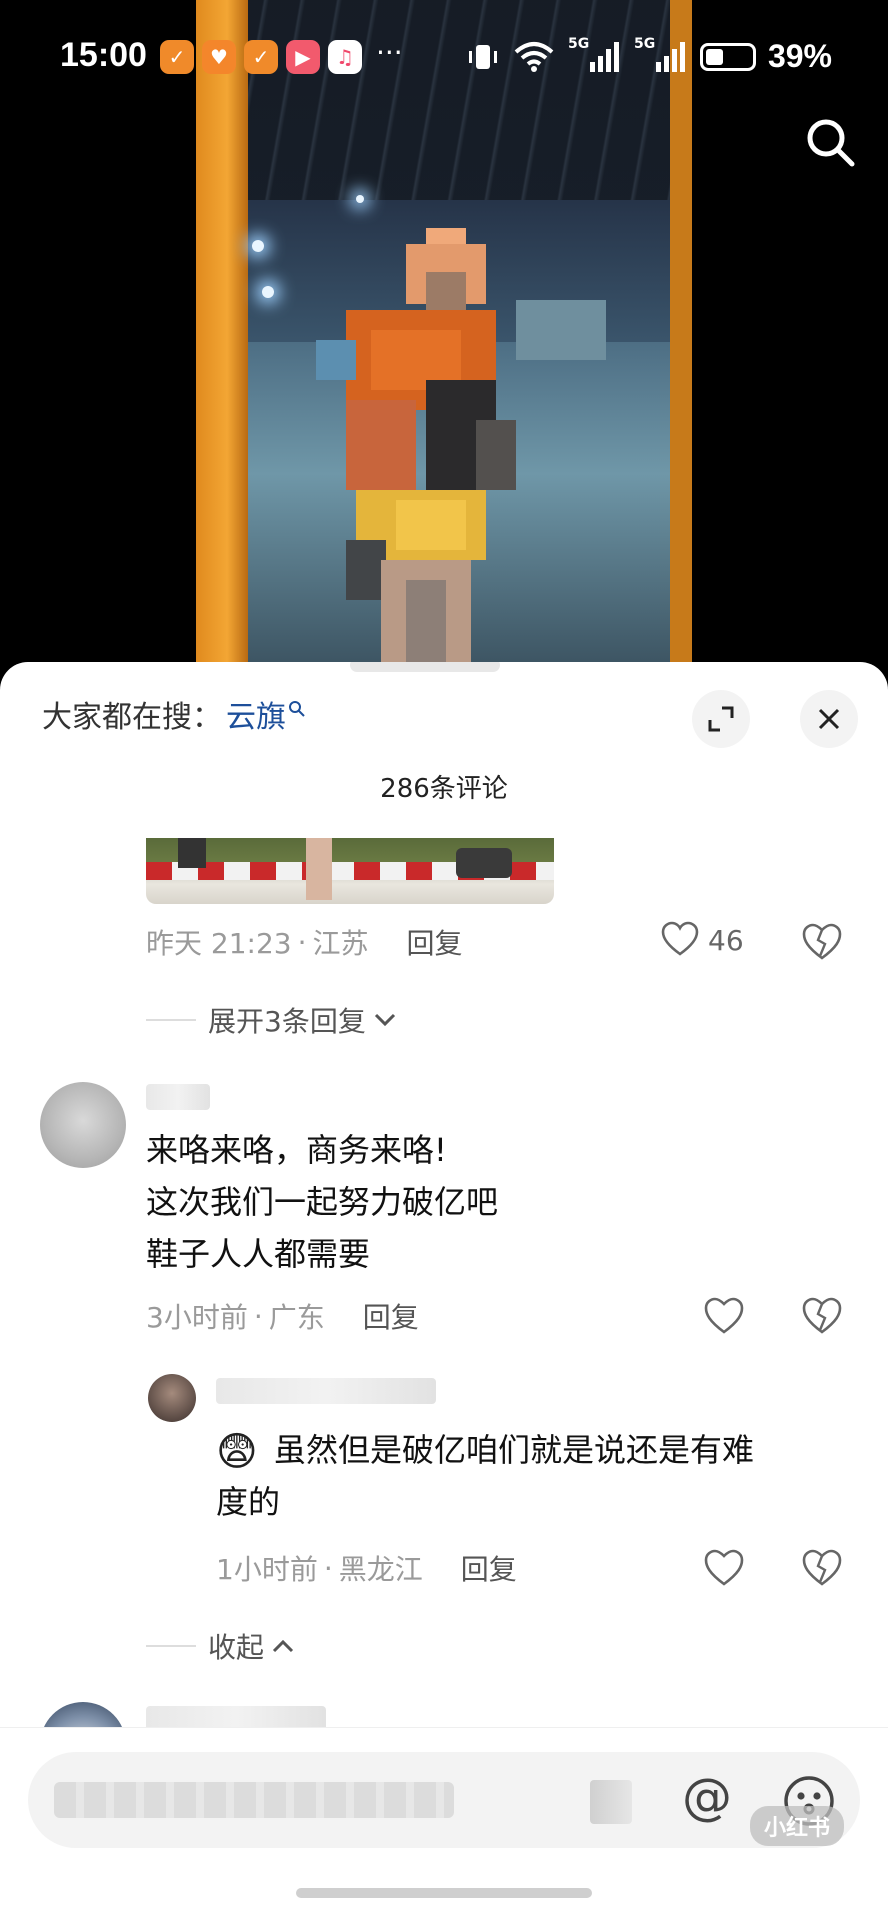  I want to click on status-bar: 15:00 ✓ ♥ ✓ ▶ ♫ ··· 5G 5G 39%, so click(444, 56).